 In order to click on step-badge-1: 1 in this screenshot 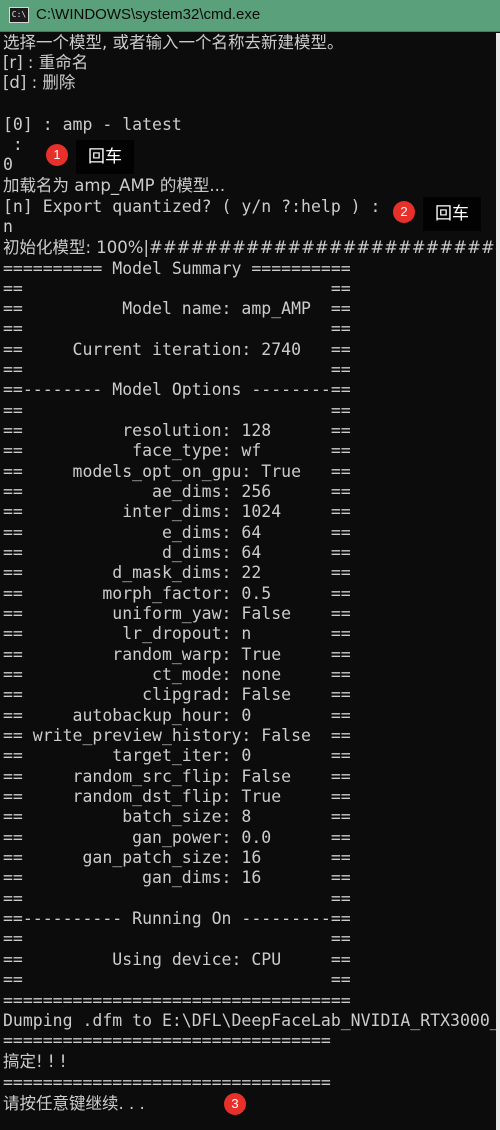, I will do `click(57, 155)`.